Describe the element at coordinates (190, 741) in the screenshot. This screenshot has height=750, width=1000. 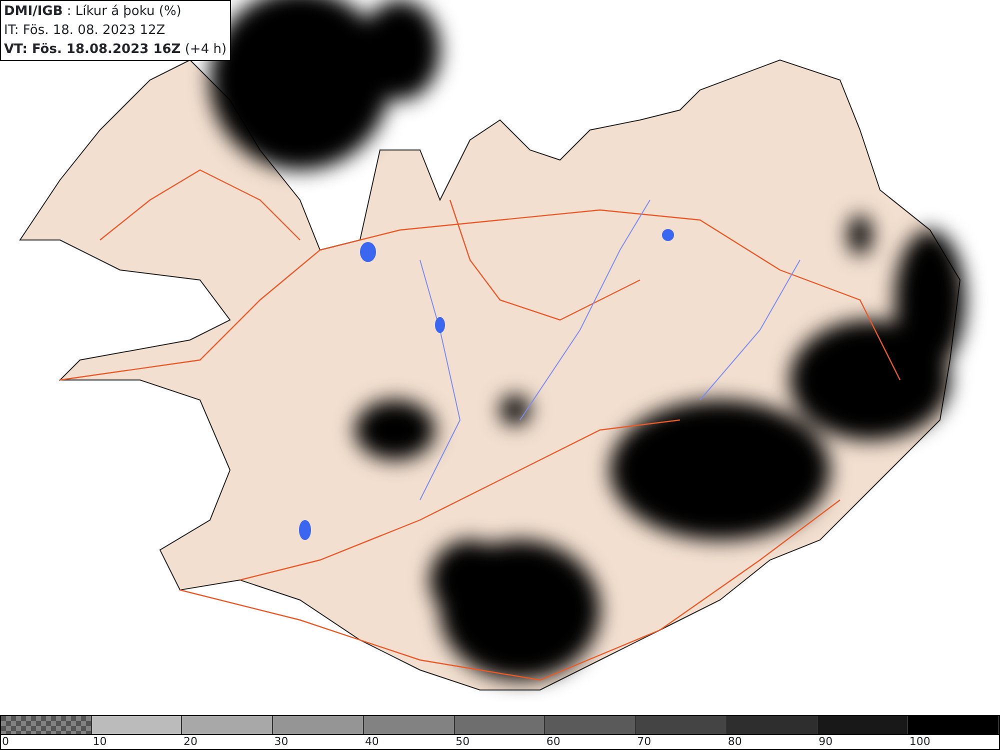
I see `scale-label: 20` at that location.